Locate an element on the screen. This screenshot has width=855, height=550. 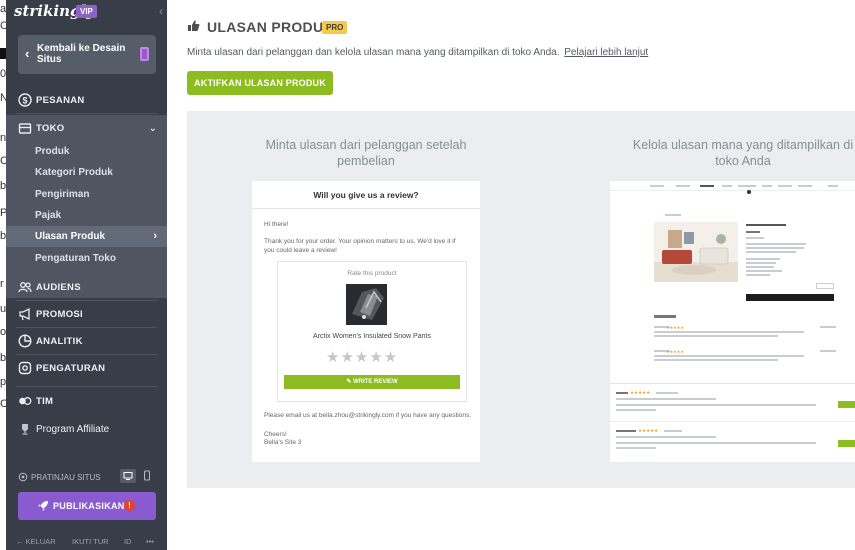
submenu-item-shipping: Pengiriman is located at coordinates (86, 194).